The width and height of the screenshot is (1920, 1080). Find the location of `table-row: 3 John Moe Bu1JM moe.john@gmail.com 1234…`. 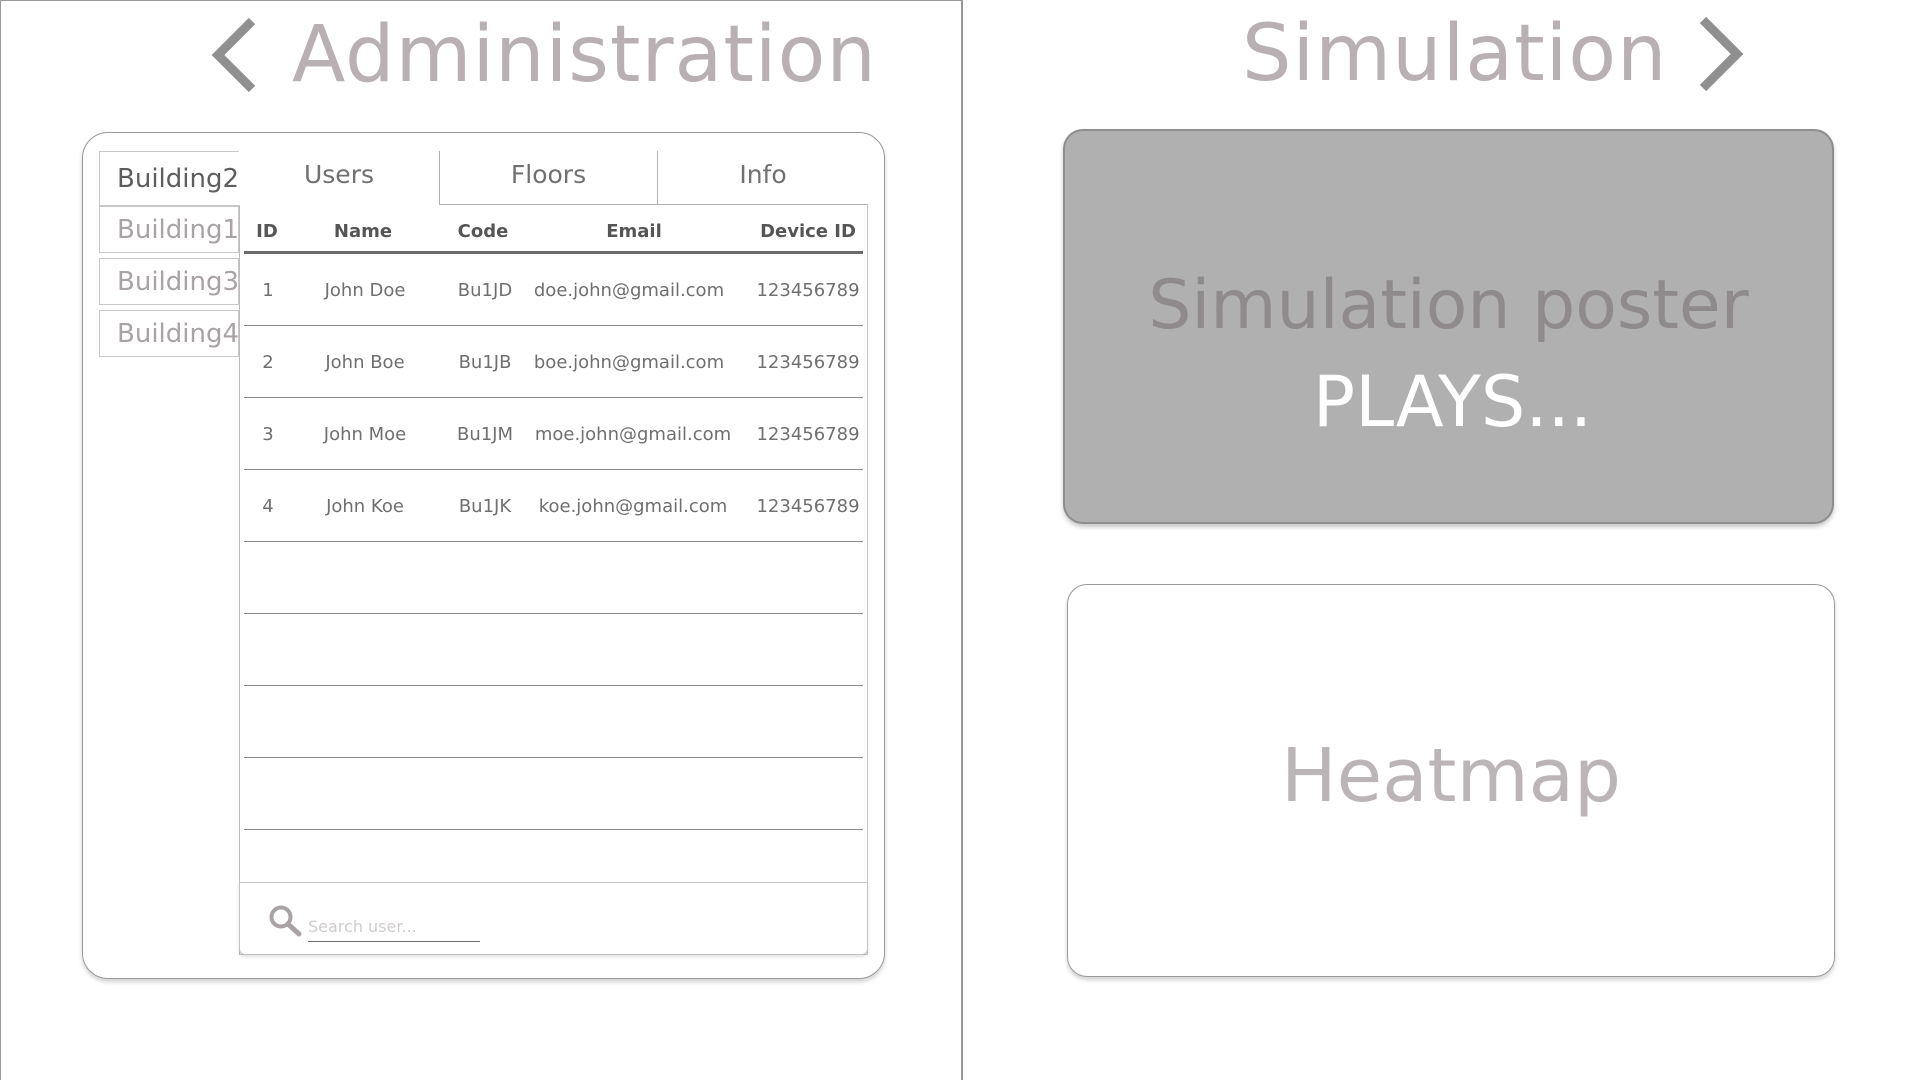

table-row: 3 John Moe Bu1JM moe.john@gmail.com 1234… is located at coordinates (553, 434).